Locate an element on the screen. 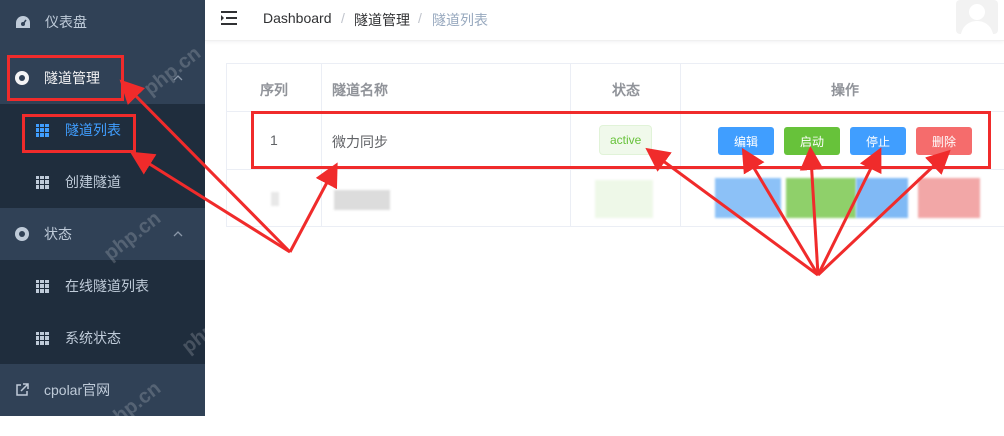 Image resolution: width=1004 pixels, height=436 pixels. sidebar-item-online-tunnels: 在线隧道列表 is located at coordinates (102, 286).